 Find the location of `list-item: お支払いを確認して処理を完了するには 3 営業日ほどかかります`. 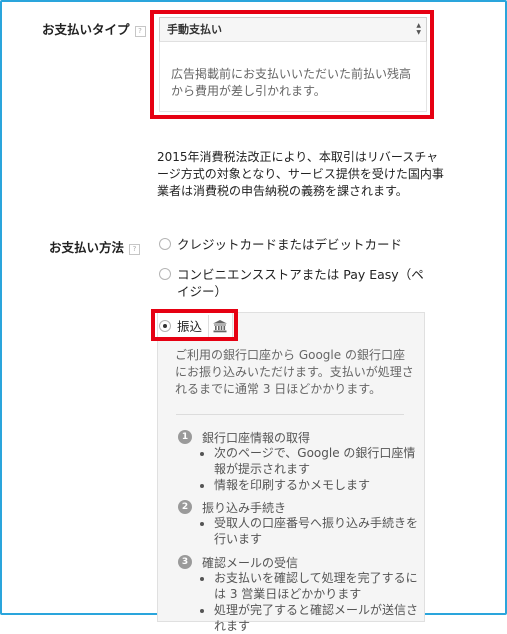

list-item: お支払いを確認して処理を完了するには 3 営業日ほどかかります is located at coordinates (319, 586).